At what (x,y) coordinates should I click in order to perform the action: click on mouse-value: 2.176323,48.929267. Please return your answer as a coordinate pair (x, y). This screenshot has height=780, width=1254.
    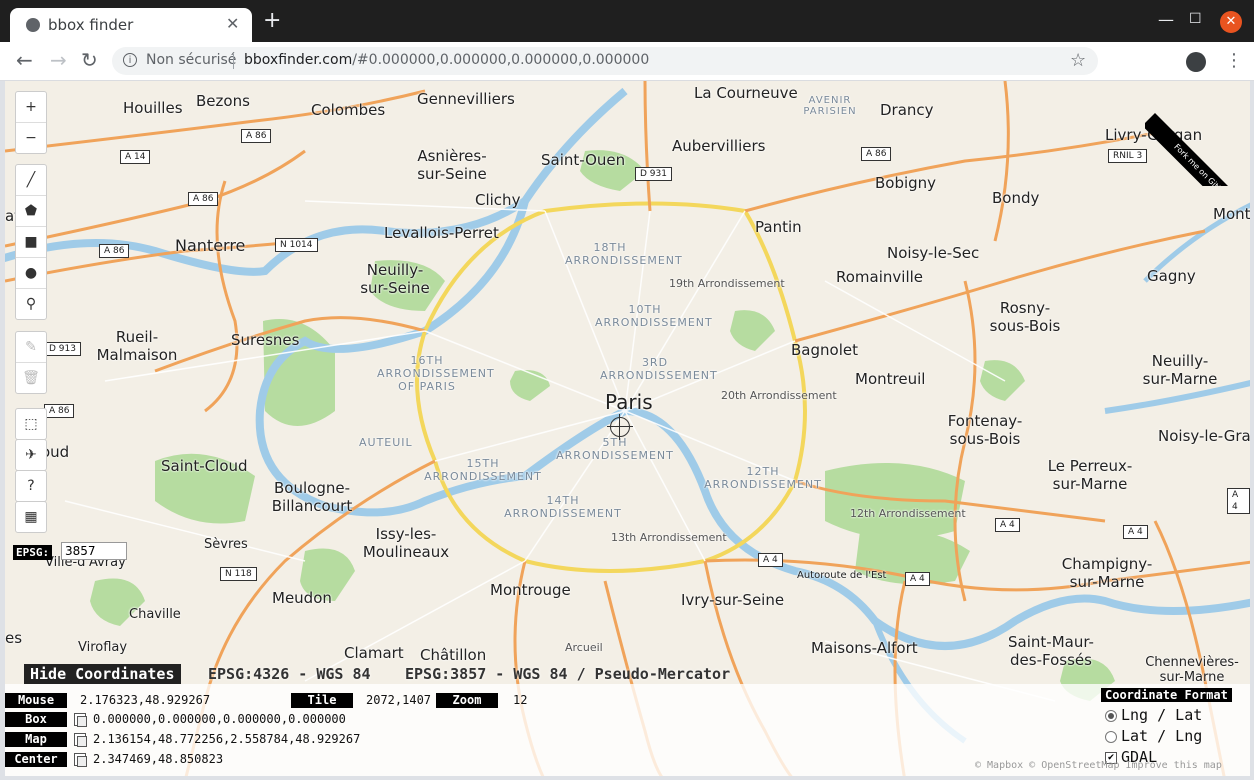
    Looking at the image, I should click on (145, 700).